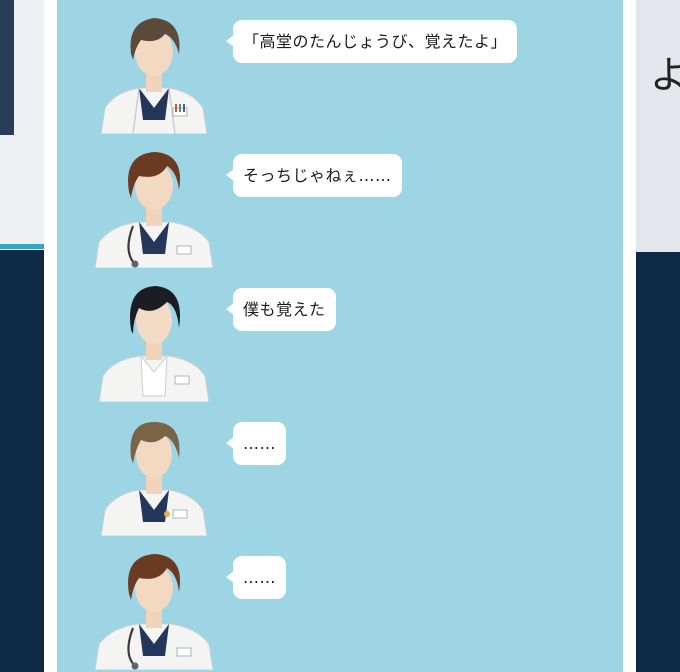  I want to click on speech-bubble: 僕も覚えた, so click(281, 309).